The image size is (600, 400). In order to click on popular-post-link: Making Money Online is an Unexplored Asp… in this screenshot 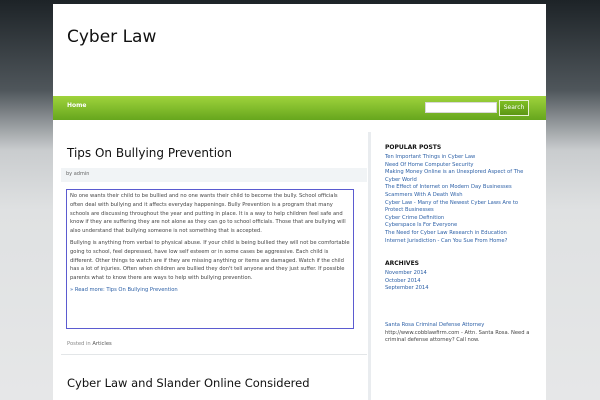, I will do `click(460, 176)`.